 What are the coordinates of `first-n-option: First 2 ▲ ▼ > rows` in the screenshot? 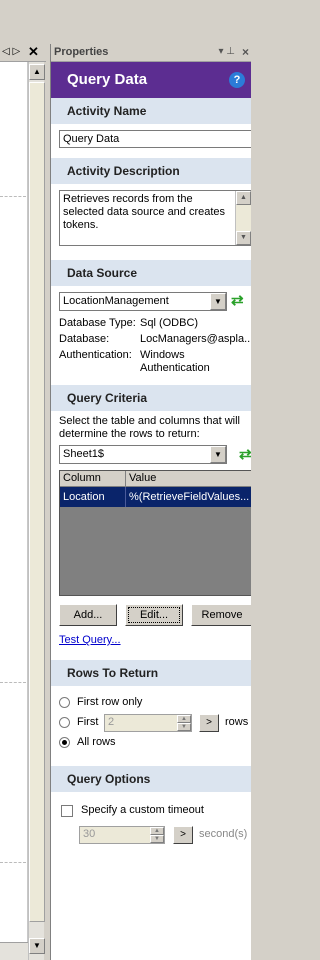 It's located at (155, 724).